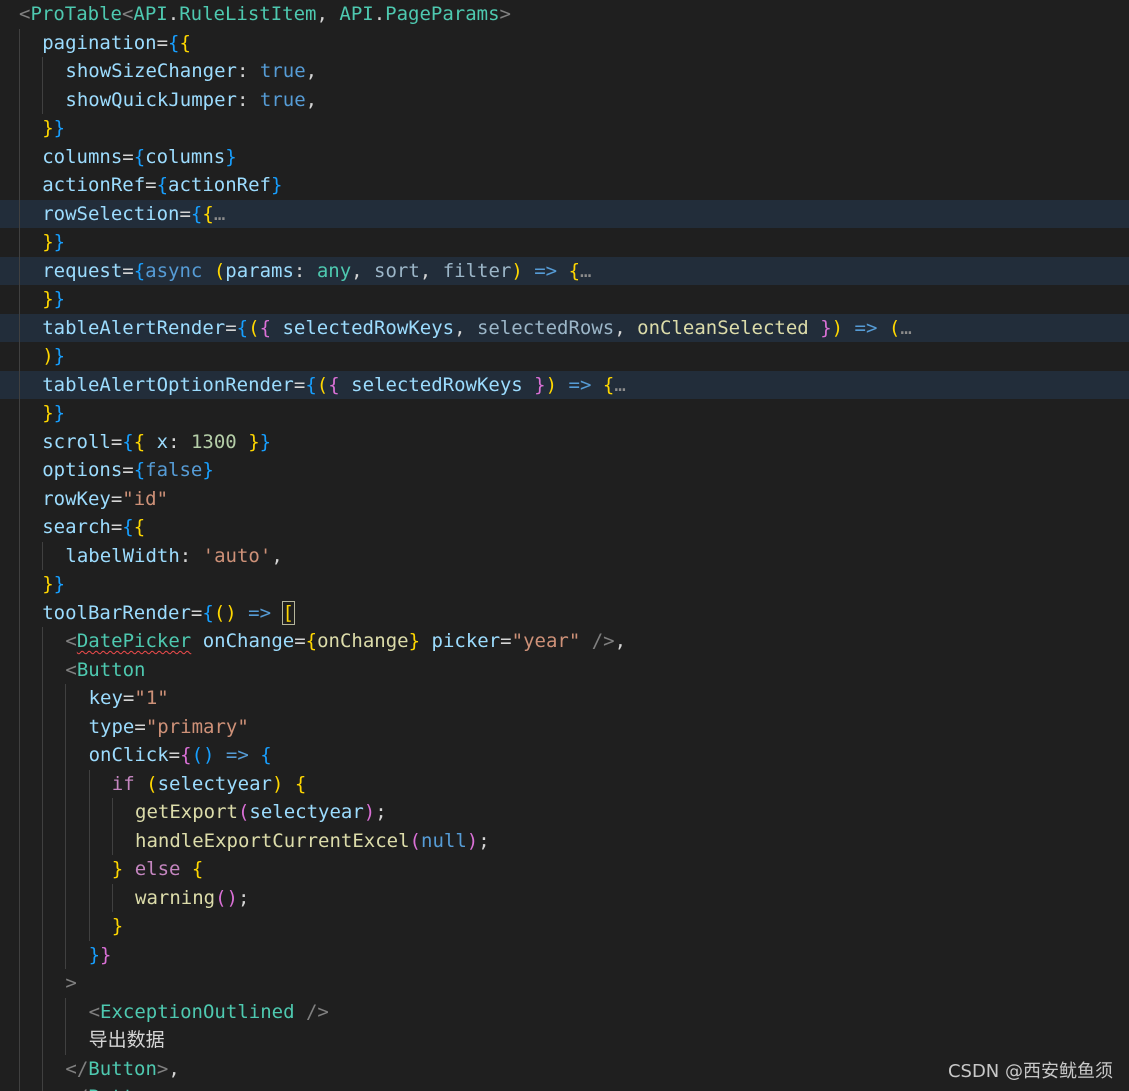 This screenshot has width=1129, height=1091. Describe the element at coordinates (564, 185) in the screenshot. I see `code-line: actionRef={actionRef}` at that location.